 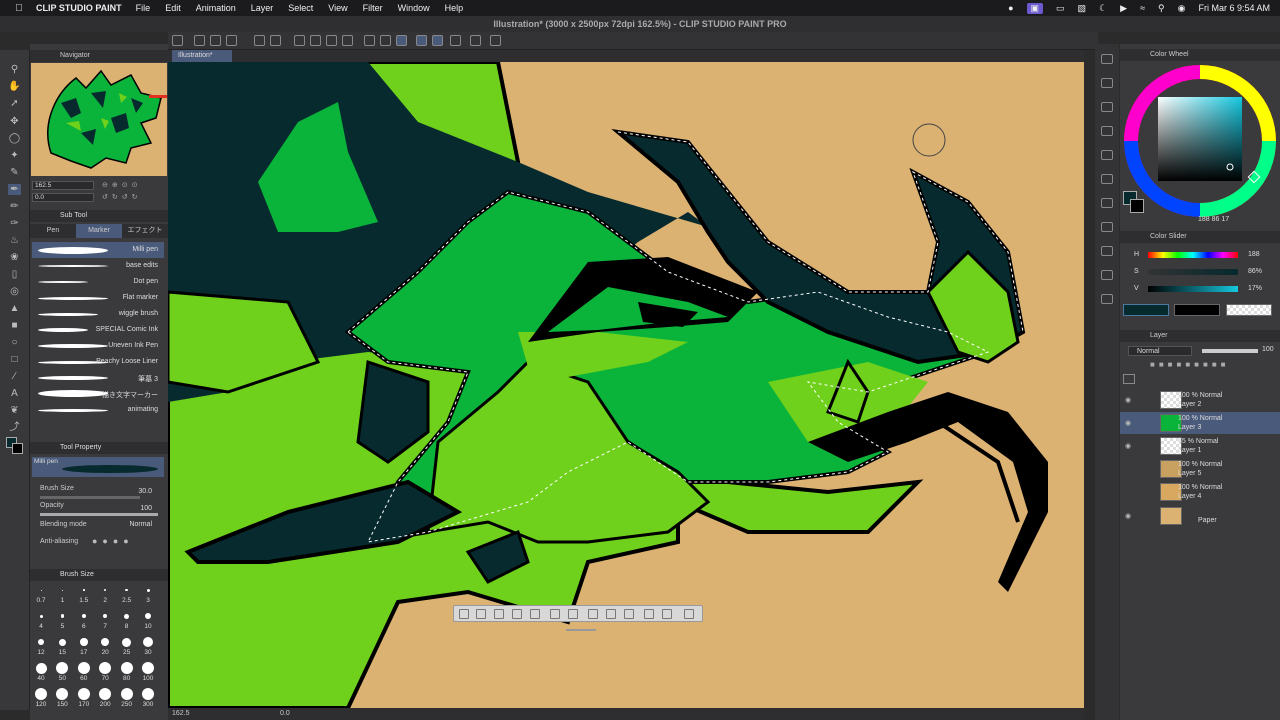 What do you see at coordinates (455, 40) in the screenshot?
I see `snap-grid-icon` at bounding box center [455, 40].